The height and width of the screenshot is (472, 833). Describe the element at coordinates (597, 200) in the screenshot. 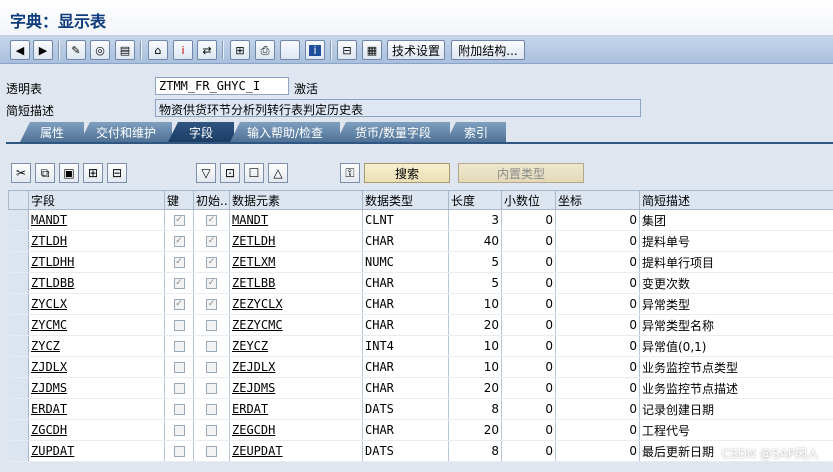

I see `column-header-coordinate: 坐标` at that location.